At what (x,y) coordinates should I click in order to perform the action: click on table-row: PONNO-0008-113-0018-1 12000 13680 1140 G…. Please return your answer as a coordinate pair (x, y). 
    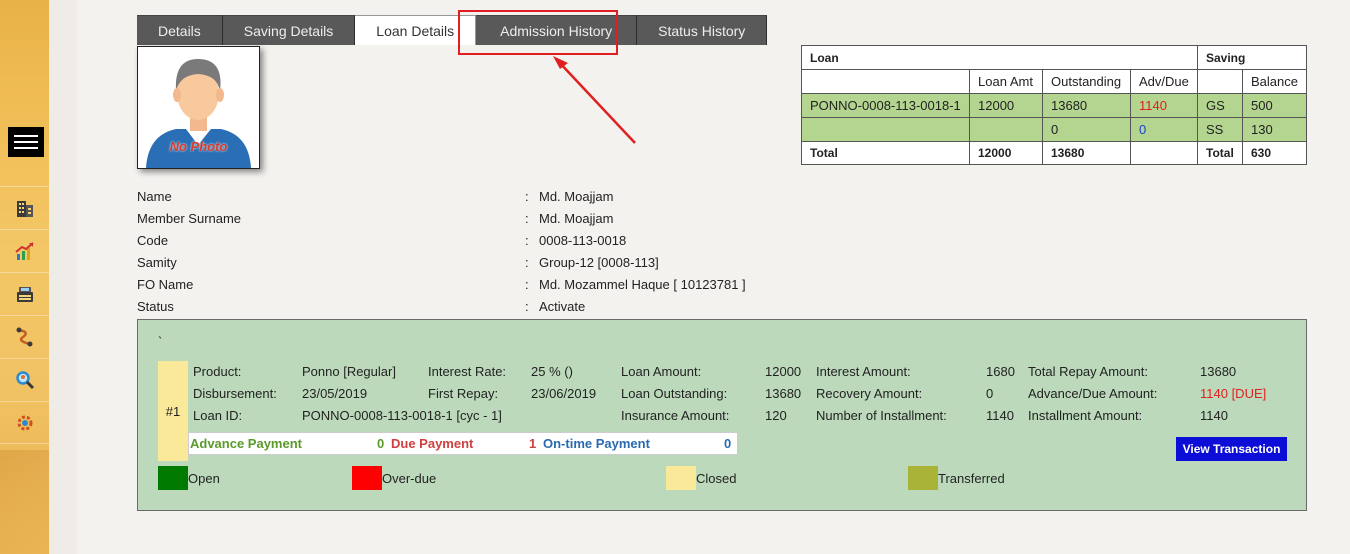
    Looking at the image, I should click on (1054, 105).